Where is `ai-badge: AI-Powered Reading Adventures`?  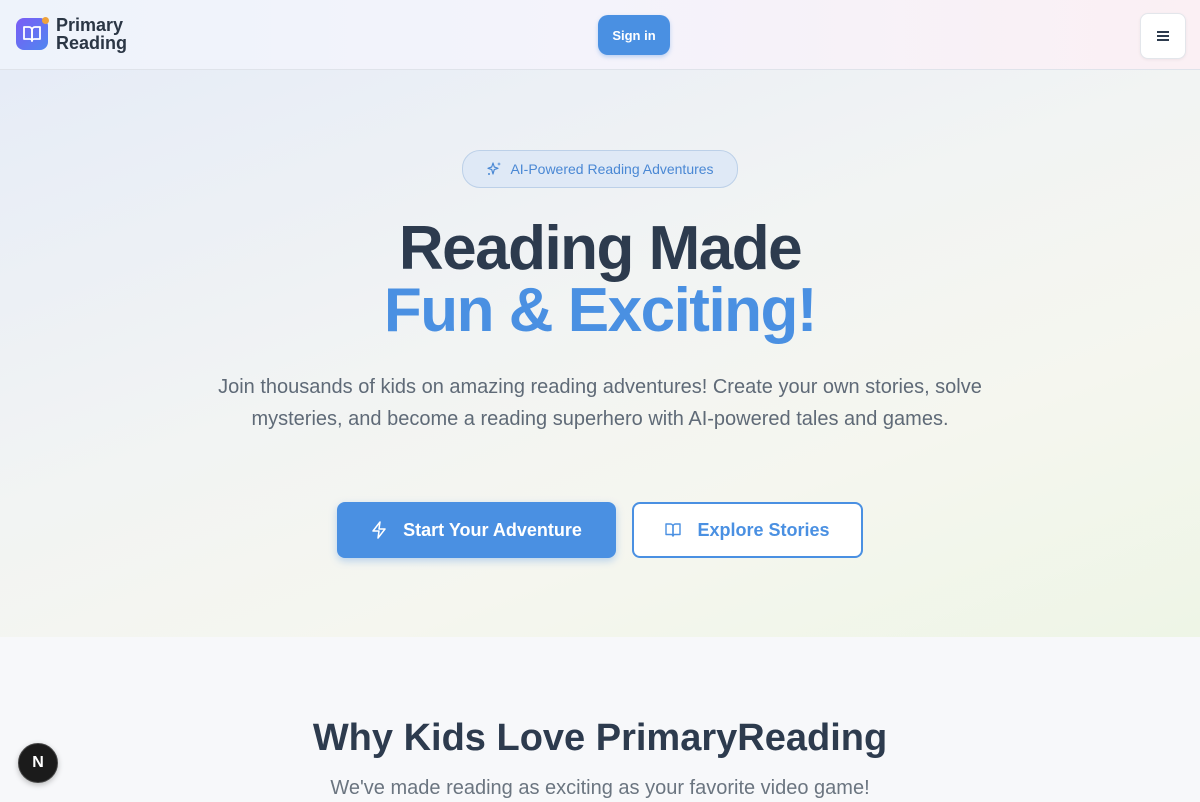
ai-badge: AI-Powered Reading Adventures is located at coordinates (600, 169).